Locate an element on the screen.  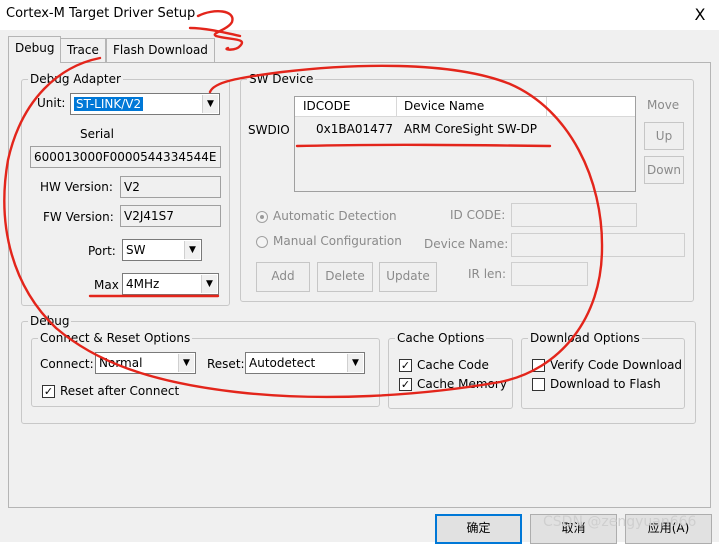
window-title: Cortex-M Target Driver Setup is located at coordinates (101, 13).